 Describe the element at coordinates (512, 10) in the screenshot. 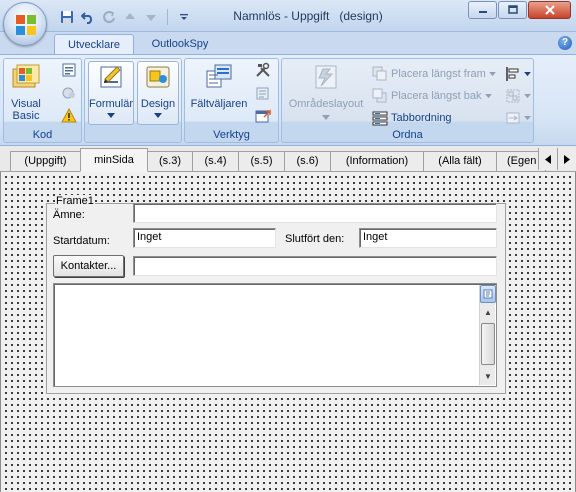

I see `maximize-icon` at that location.